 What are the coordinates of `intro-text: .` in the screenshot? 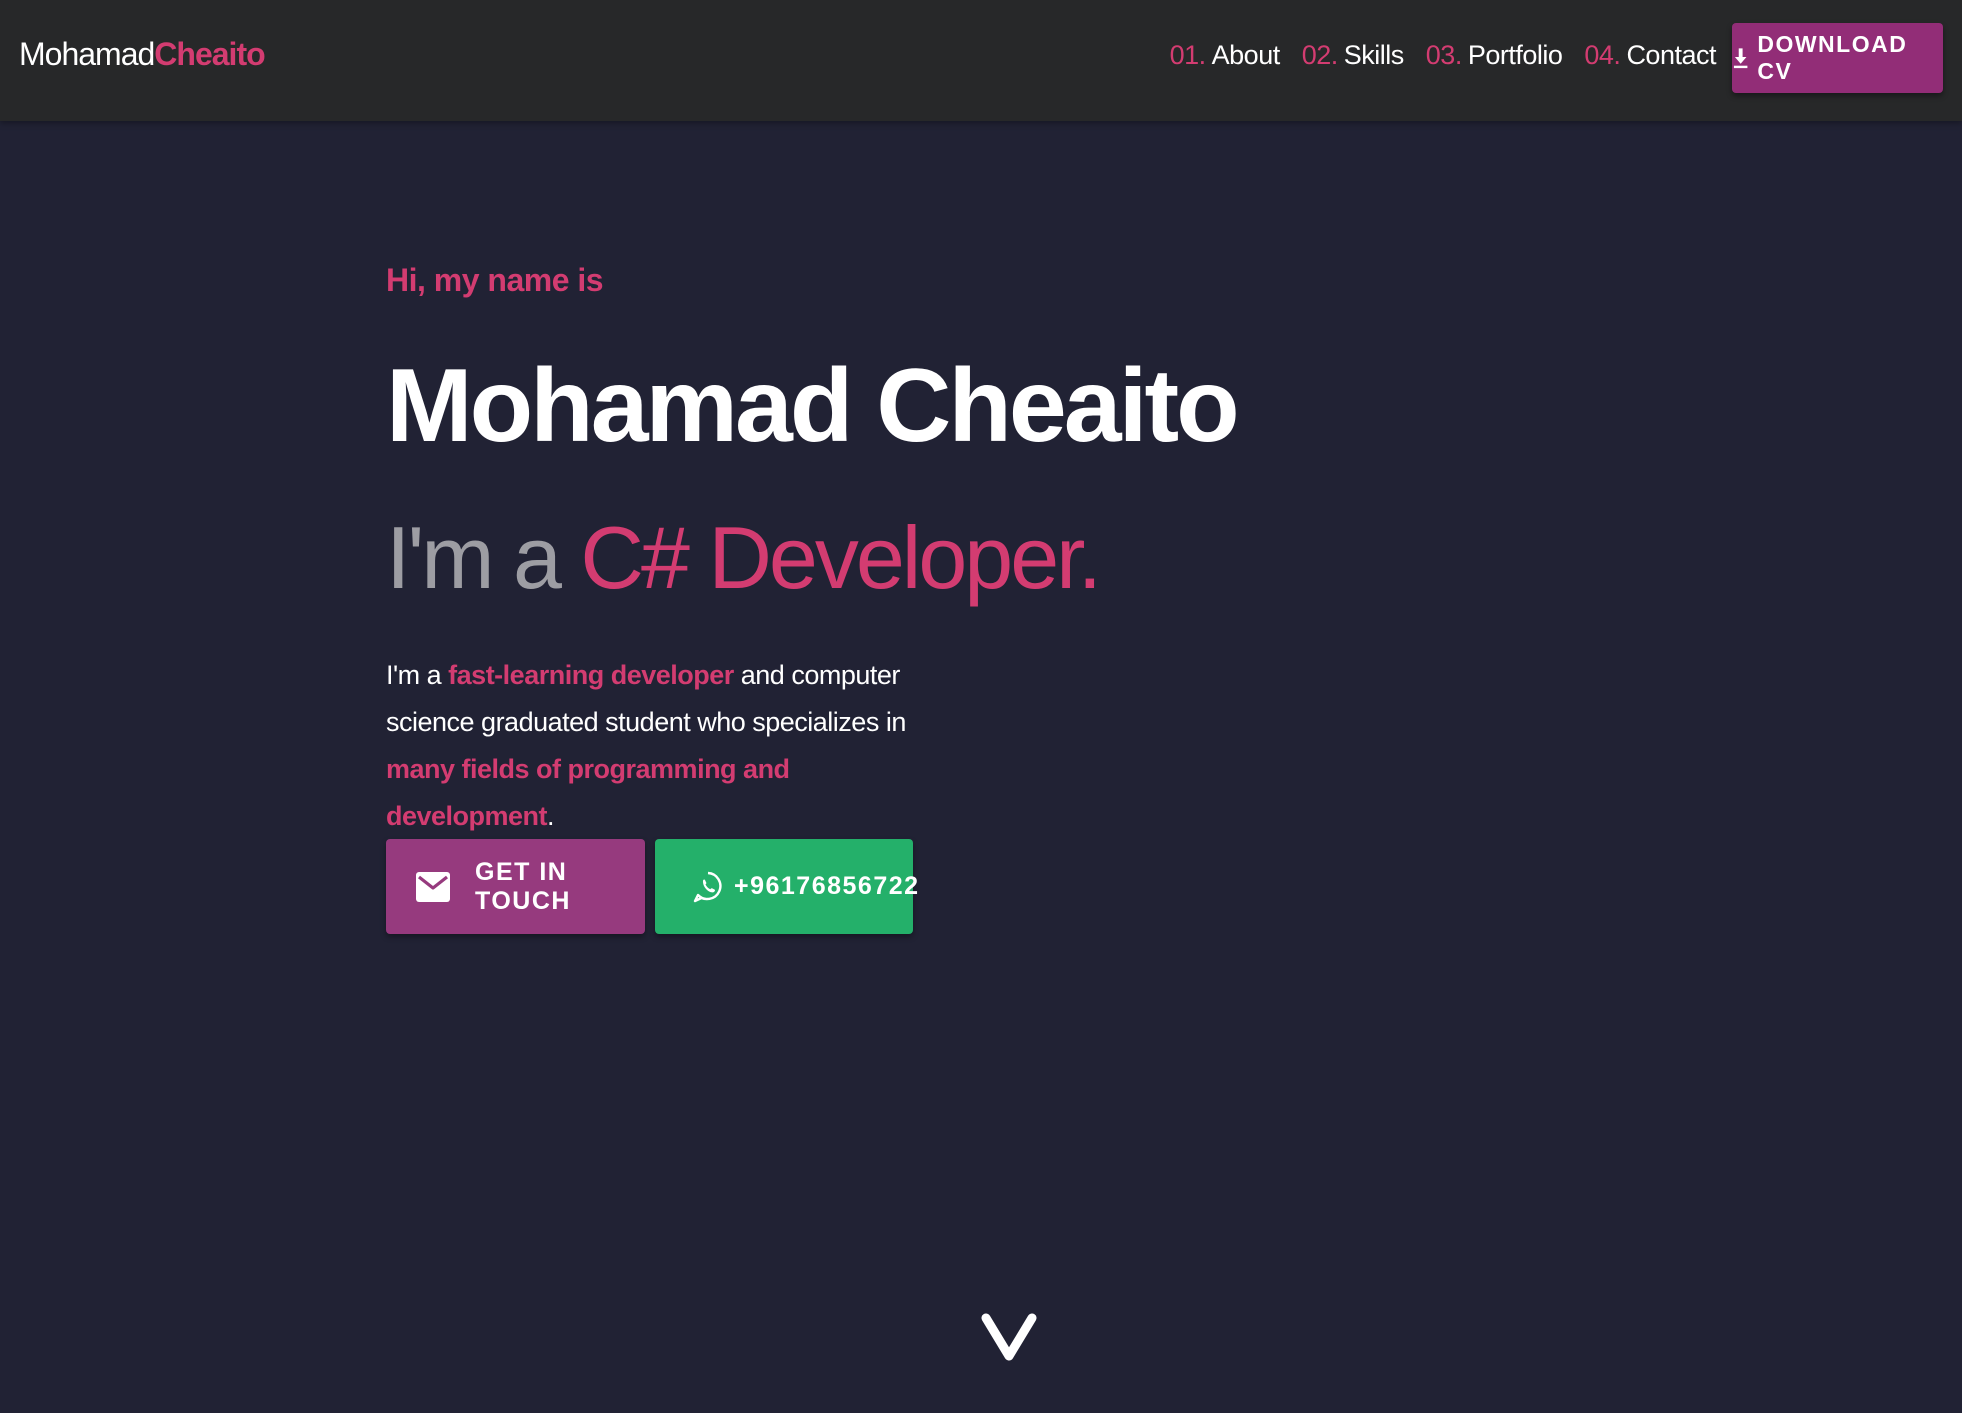 It's located at (551, 816).